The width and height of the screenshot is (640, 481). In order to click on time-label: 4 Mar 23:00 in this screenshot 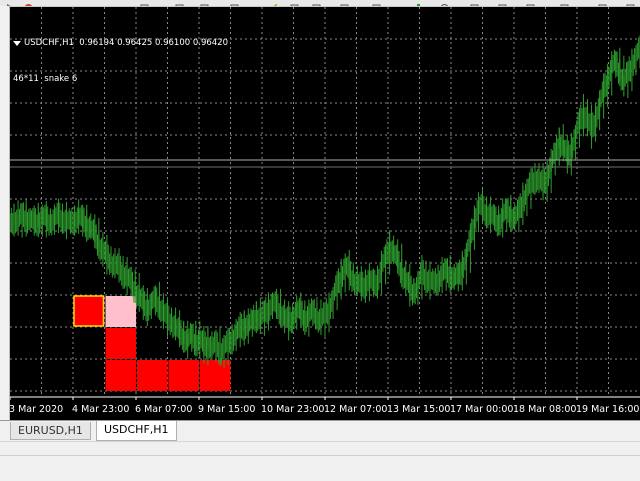, I will do `click(100, 409)`.